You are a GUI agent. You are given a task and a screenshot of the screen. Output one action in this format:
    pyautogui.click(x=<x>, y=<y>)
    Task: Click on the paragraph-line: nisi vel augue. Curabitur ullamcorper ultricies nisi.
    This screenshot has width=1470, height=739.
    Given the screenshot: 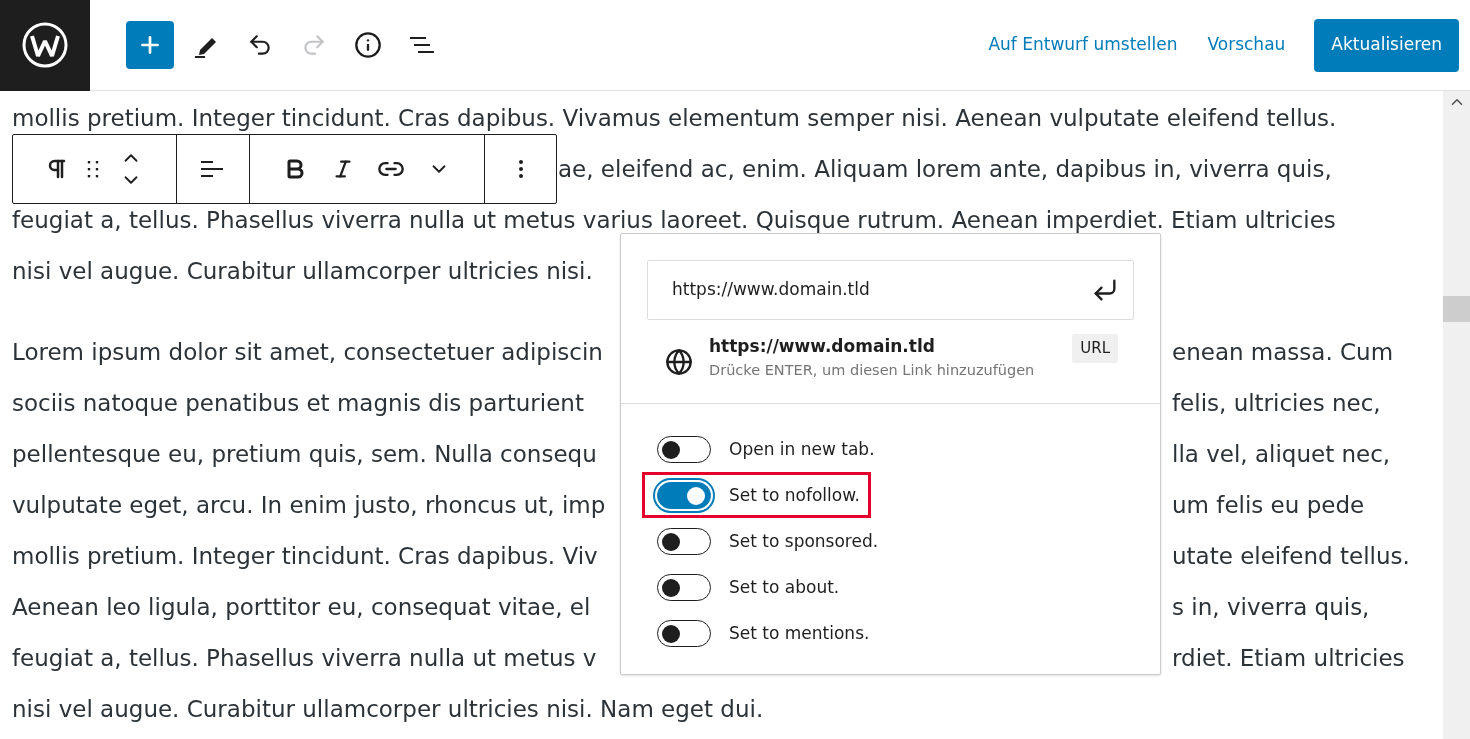 What is the action you would take?
    pyautogui.click(x=302, y=271)
    